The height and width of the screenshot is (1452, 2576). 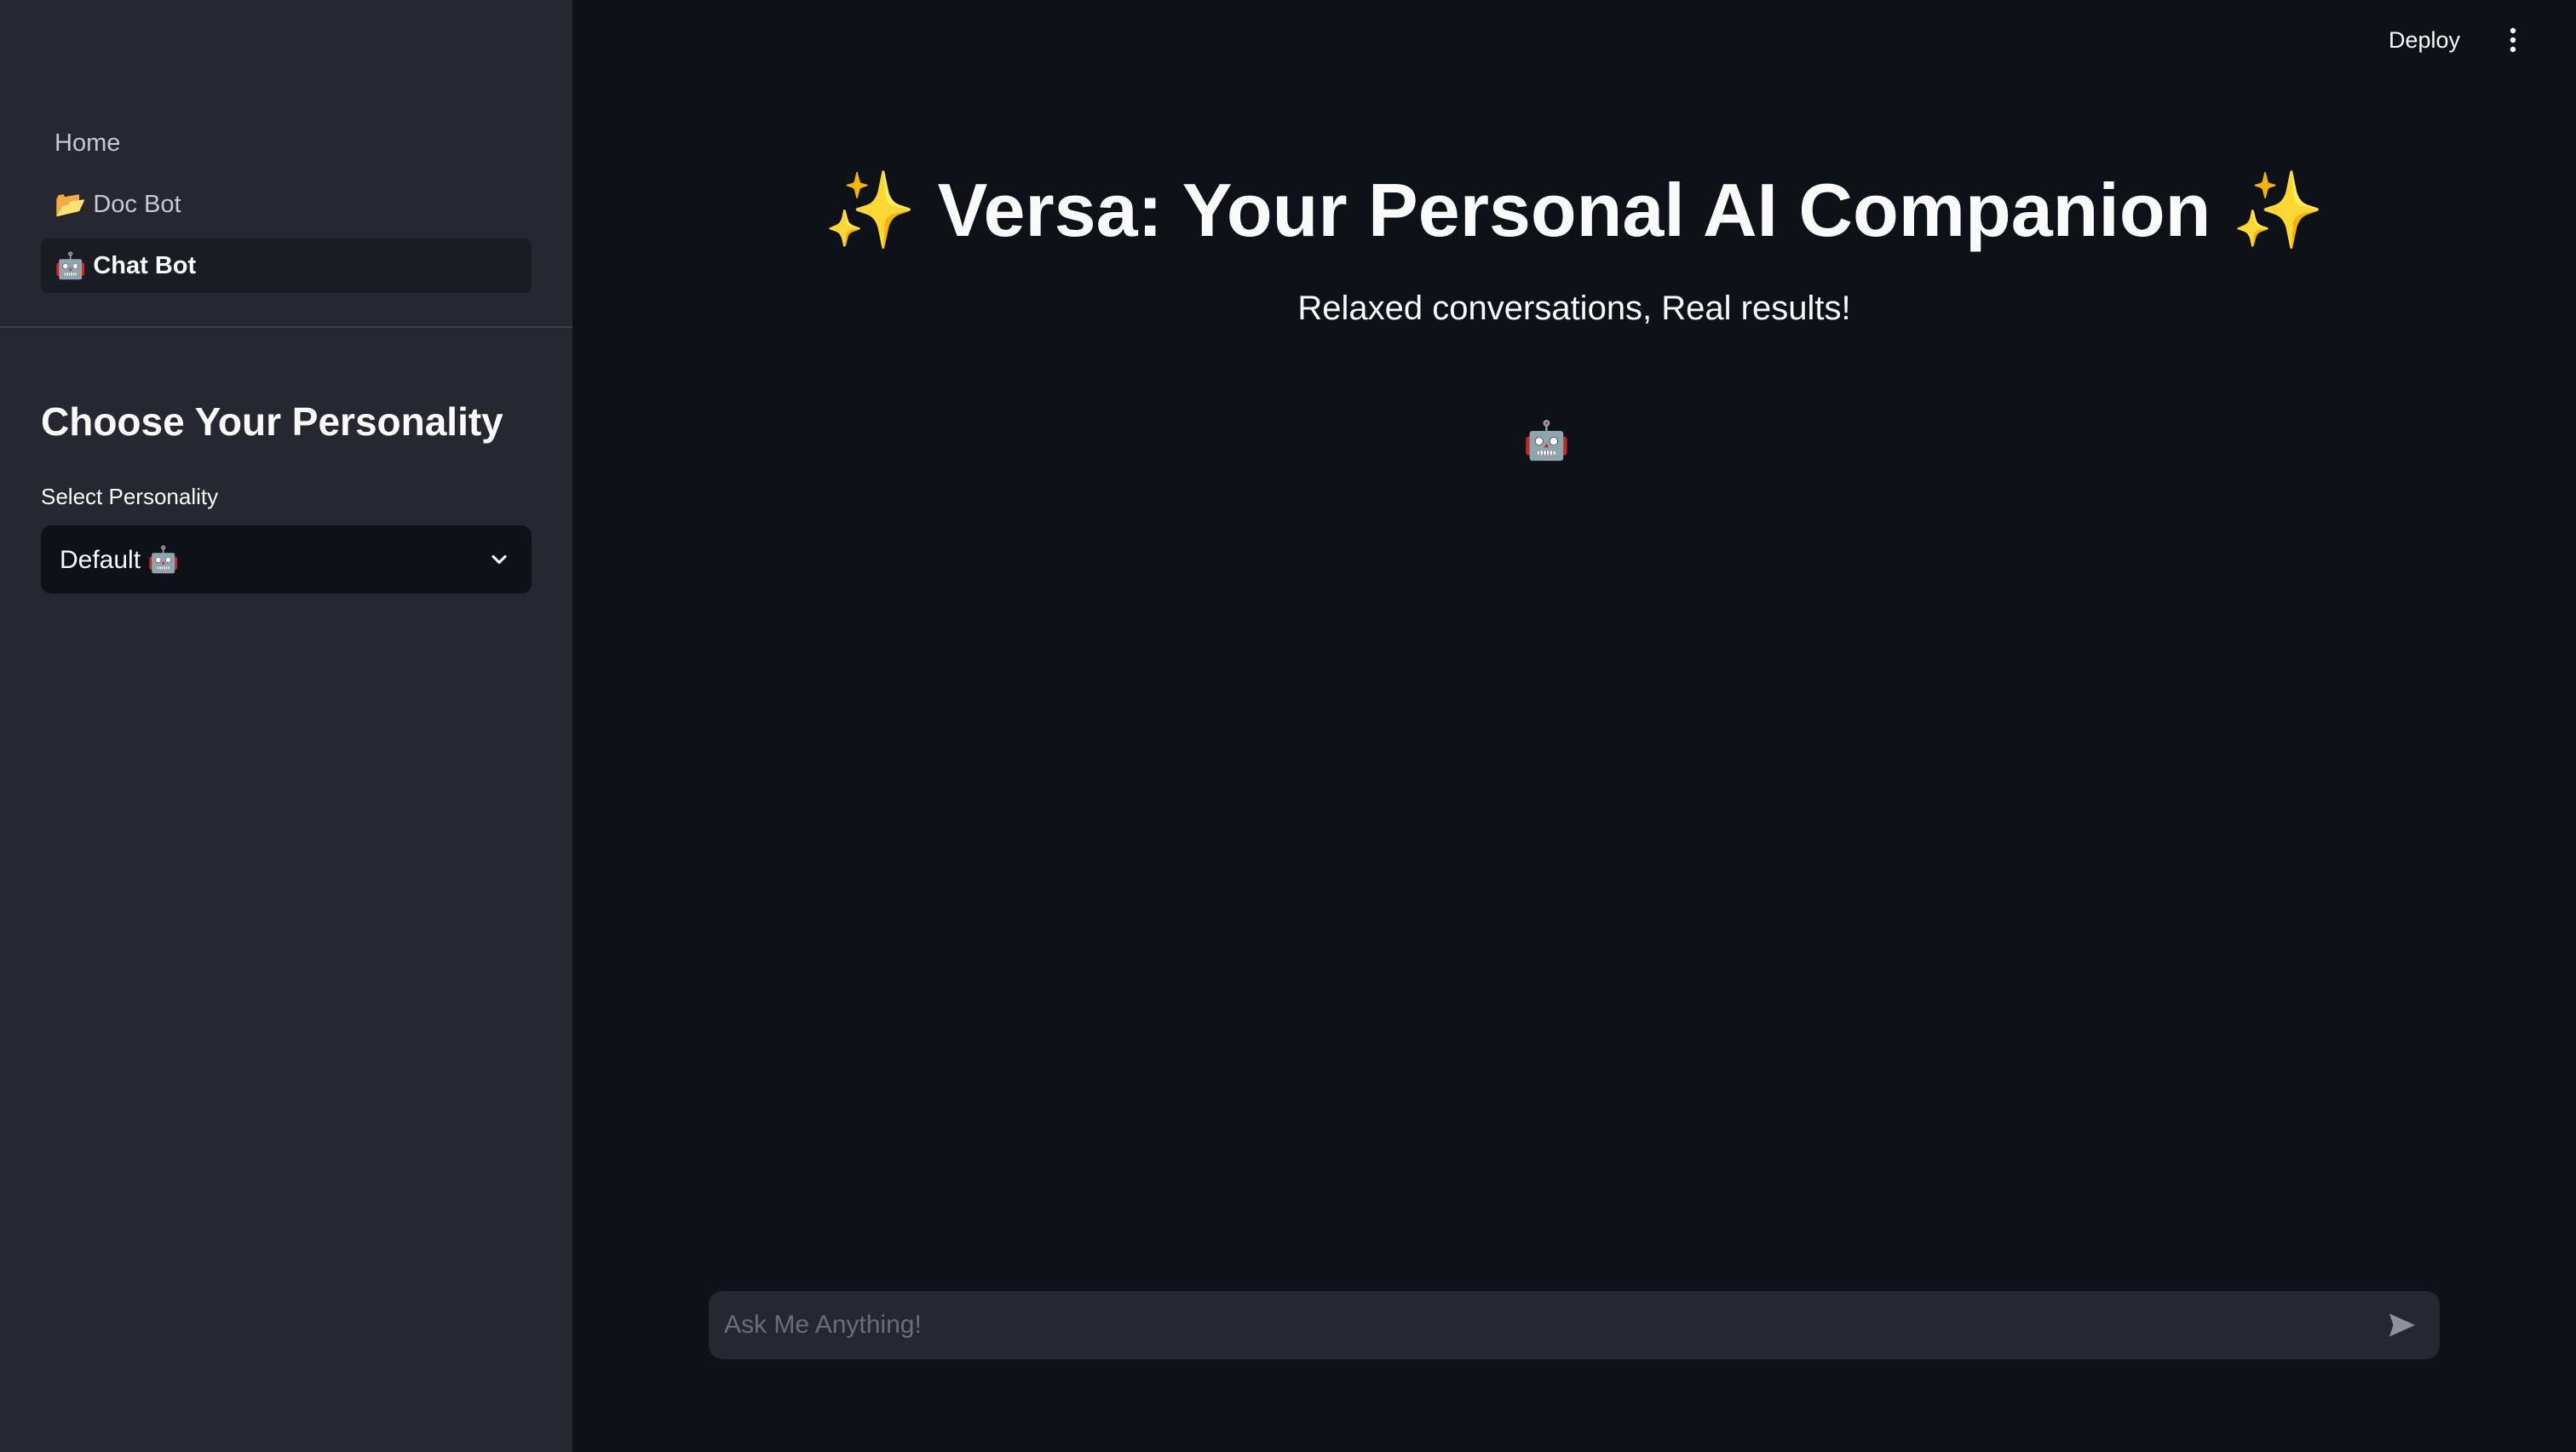 I want to click on personality-heading: Choose Your Personality, so click(x=272, y=421).